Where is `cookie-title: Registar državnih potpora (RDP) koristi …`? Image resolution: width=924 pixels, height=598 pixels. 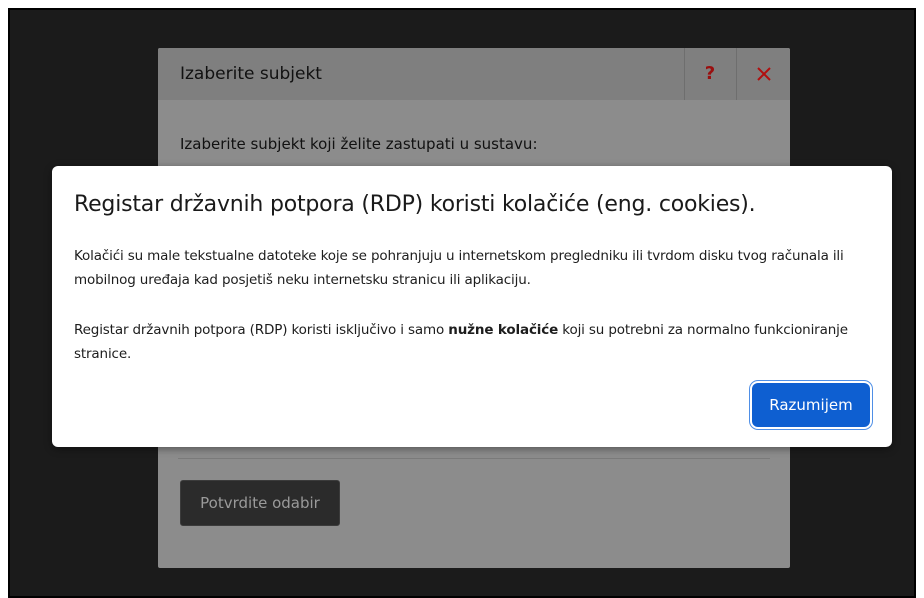
cookie-title: Registar državnih potpora (RDP) koristi … is located at coordinates (415, 204).